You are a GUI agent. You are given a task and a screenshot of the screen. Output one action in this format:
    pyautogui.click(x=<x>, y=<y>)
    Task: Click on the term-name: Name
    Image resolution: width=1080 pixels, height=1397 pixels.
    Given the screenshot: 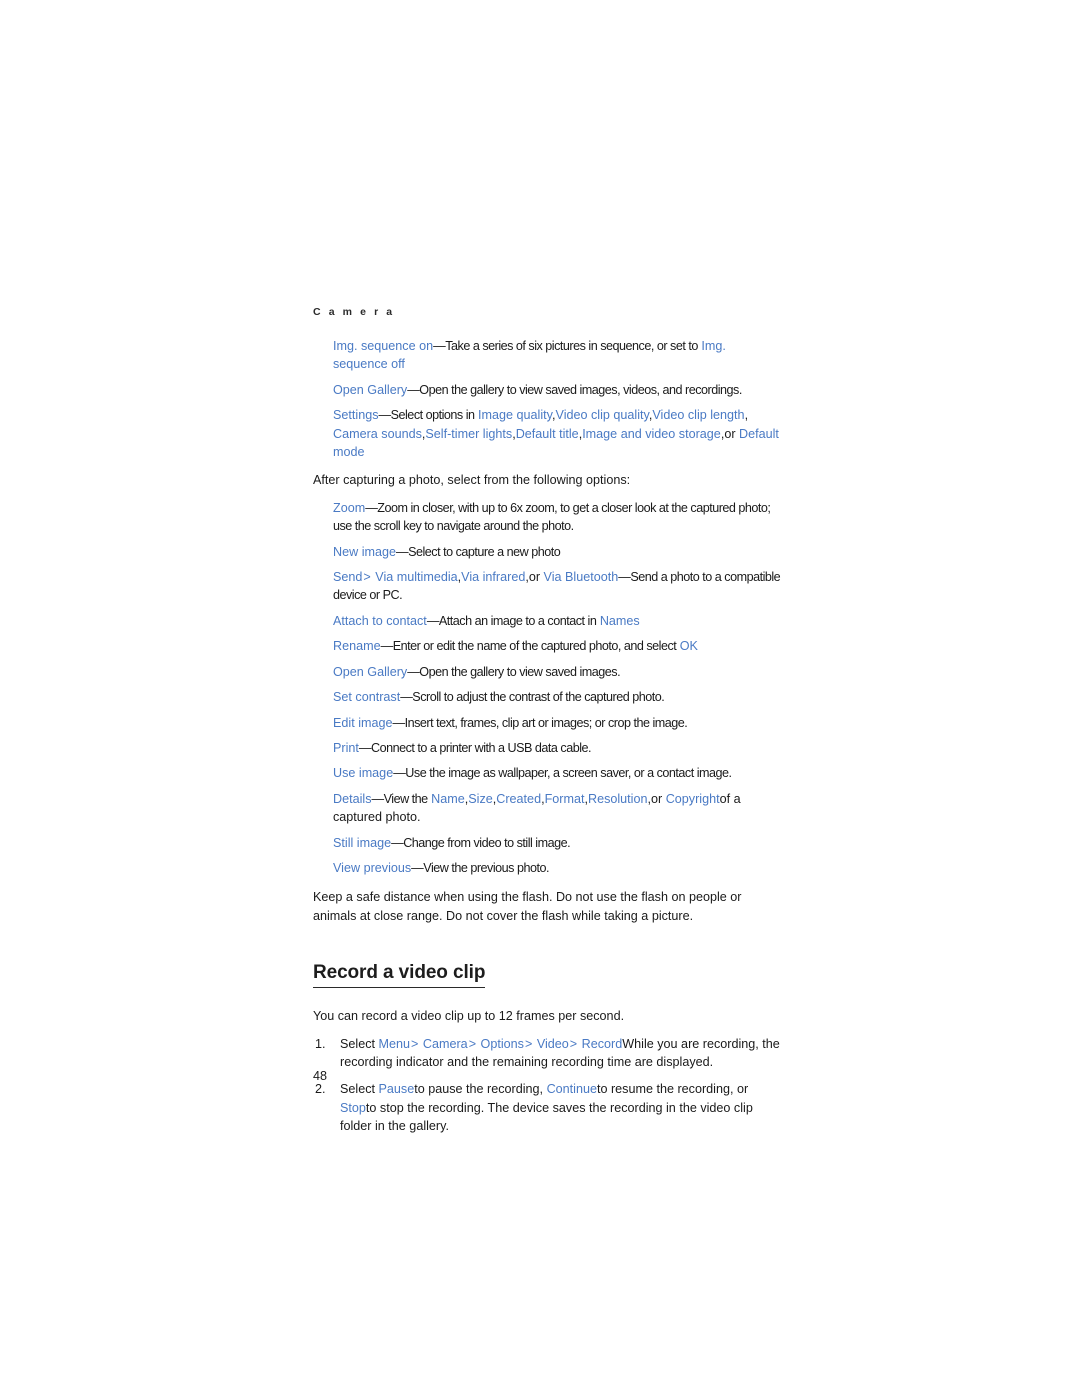 What is the action you would take?
    pyautogui.click(x=448, y=798)
    